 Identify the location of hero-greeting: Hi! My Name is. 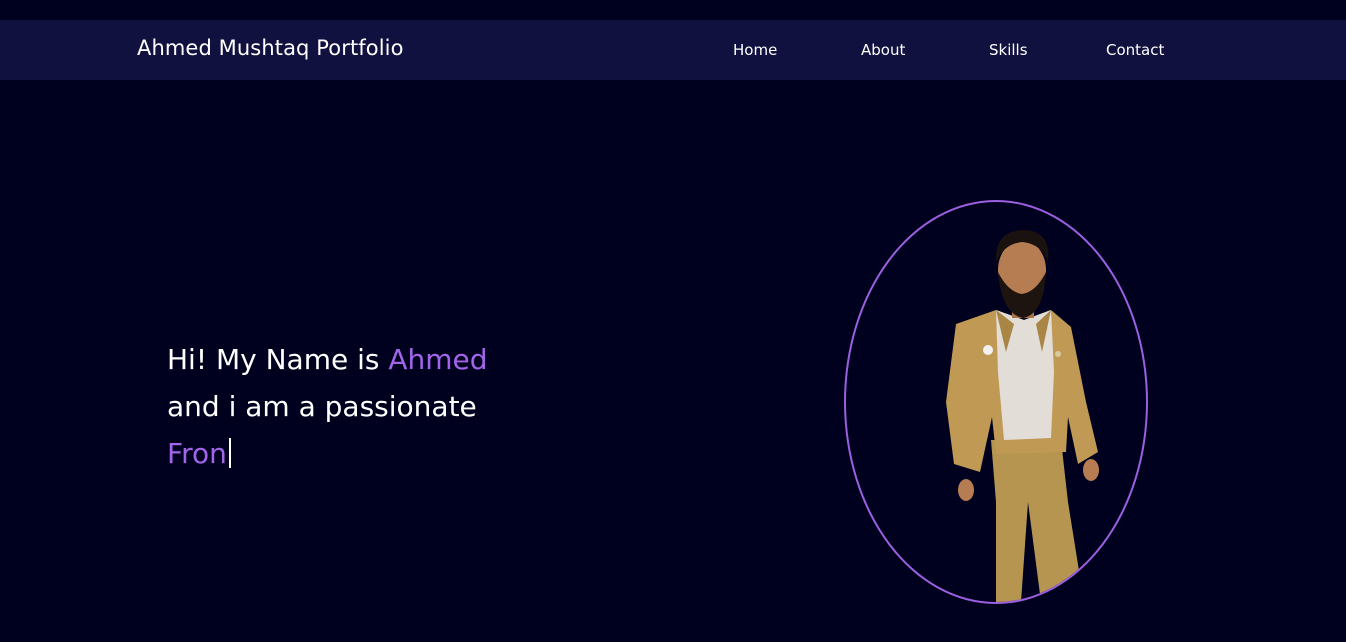
(278, 359).